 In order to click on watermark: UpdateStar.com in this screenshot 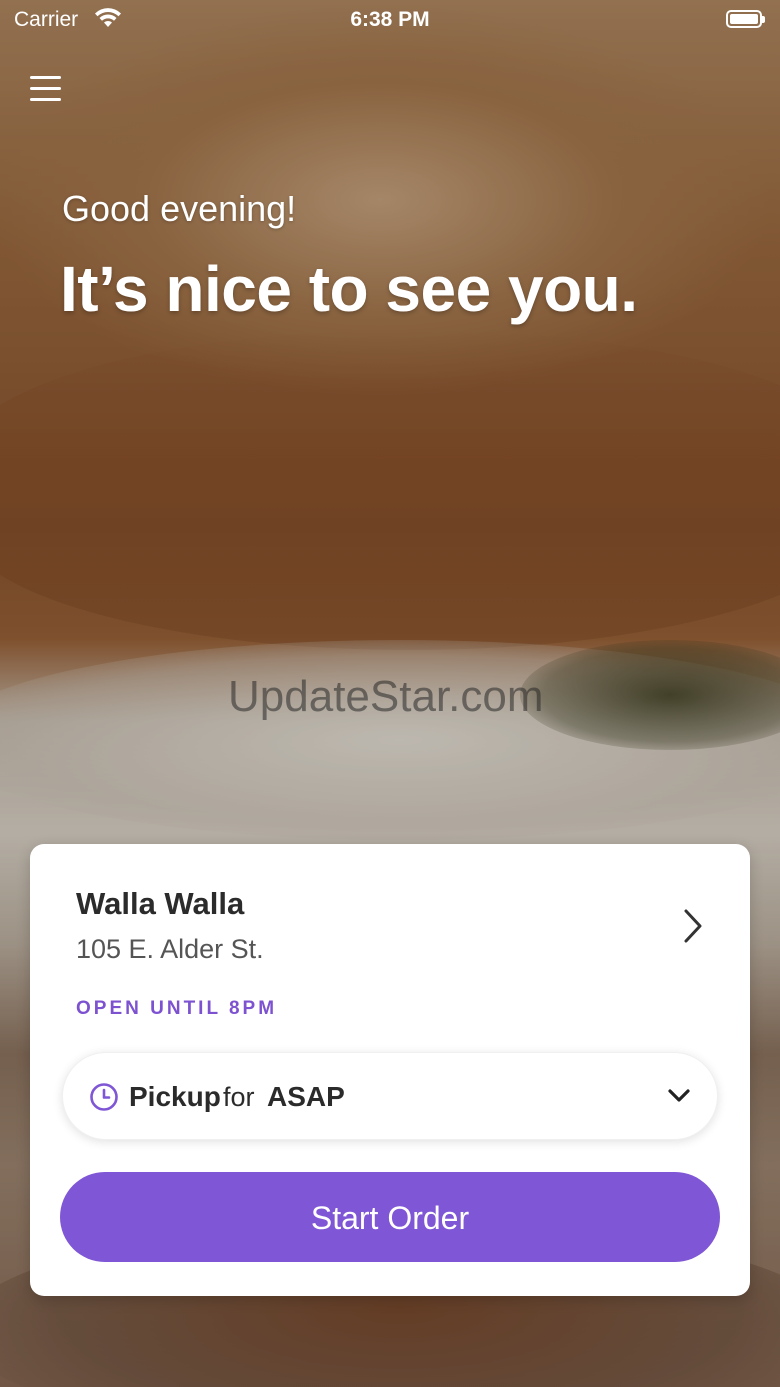, I will do `click(386, 696)`.